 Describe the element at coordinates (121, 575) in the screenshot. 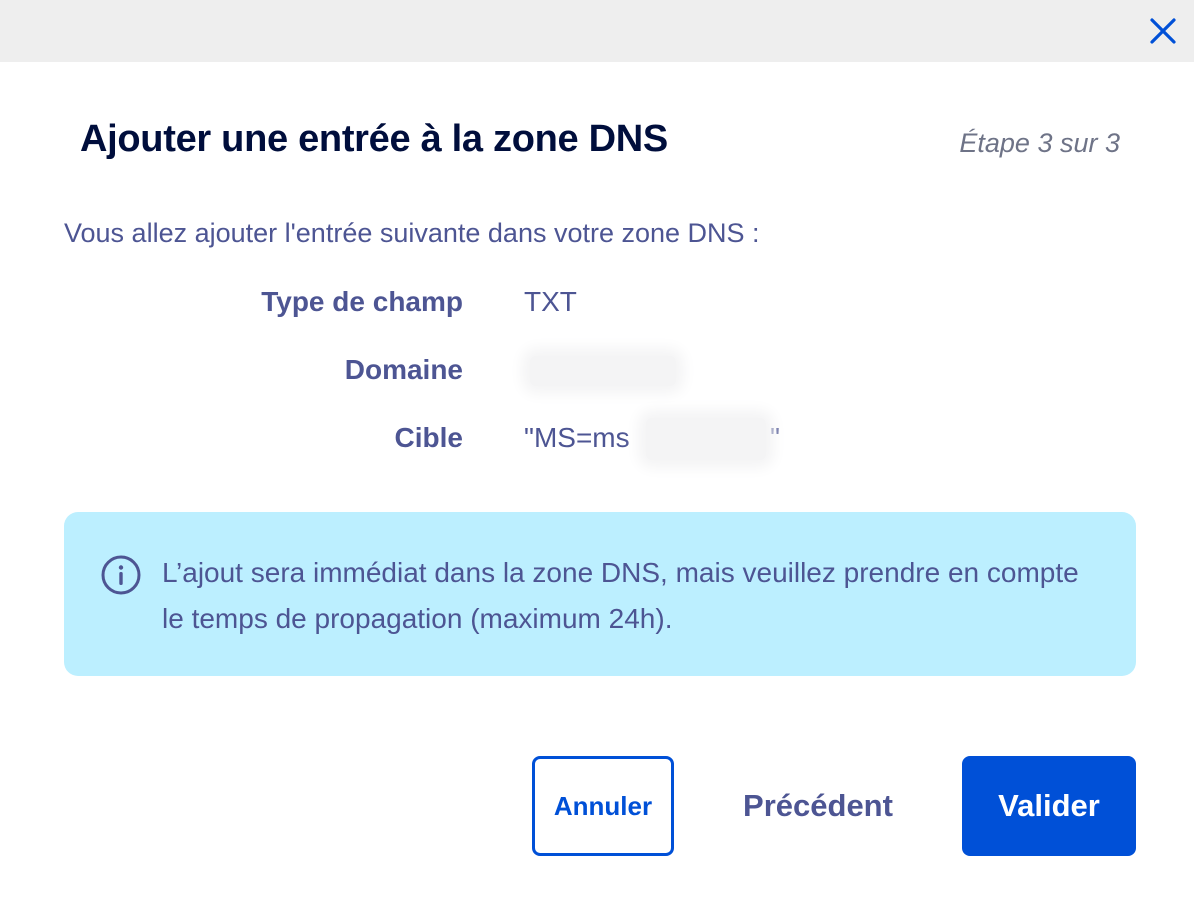

I see `info-circle-icon` at that location.